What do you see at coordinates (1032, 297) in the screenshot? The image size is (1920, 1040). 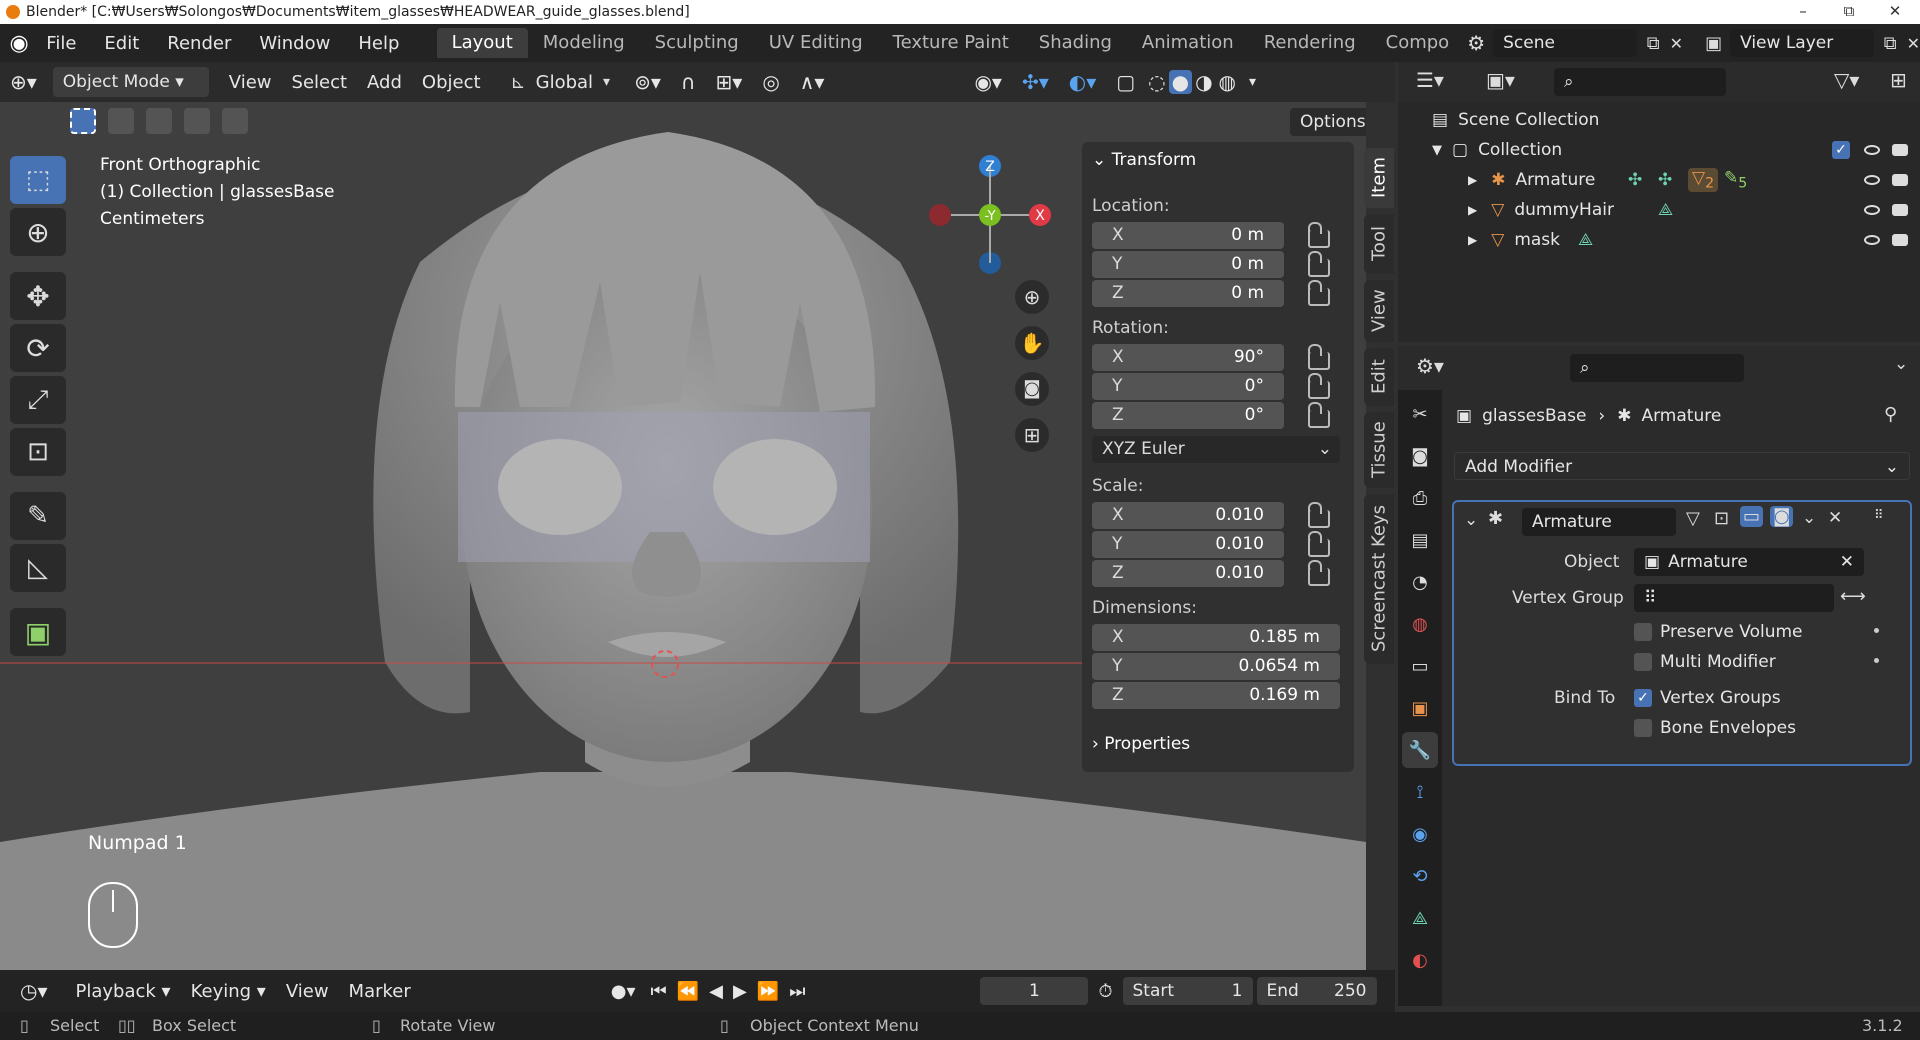 I see `zoom-icon: ⊕` at bounding box center [1032, 297].